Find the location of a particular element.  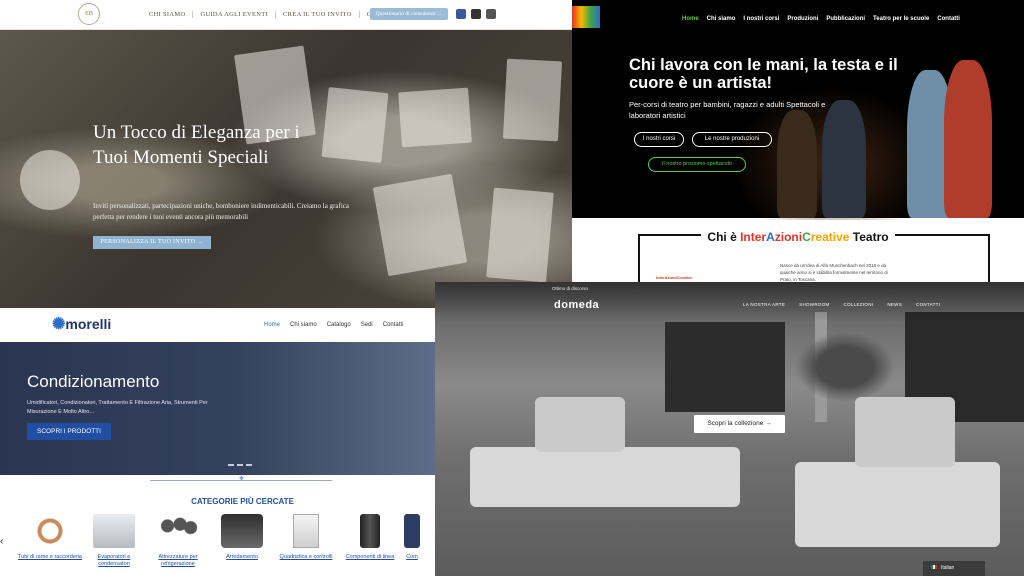

about-title-prefix: Chi è is located at coordinates (724, 237).